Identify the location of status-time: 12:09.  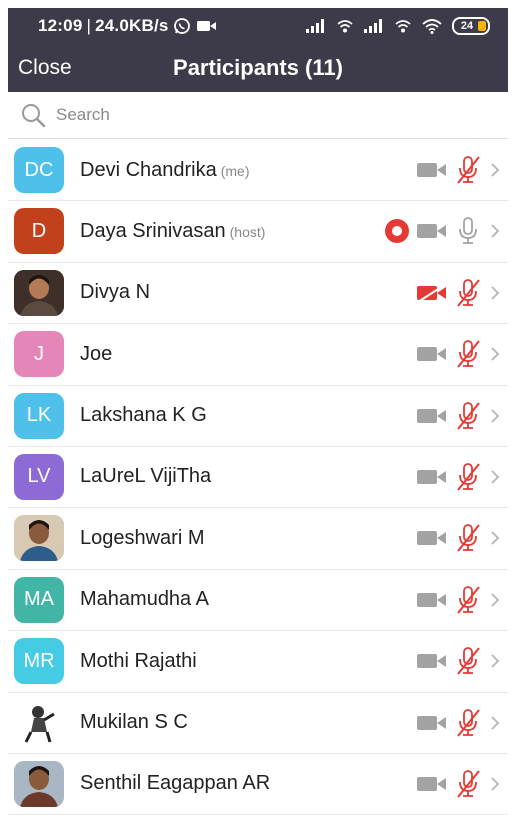
(60, 25).